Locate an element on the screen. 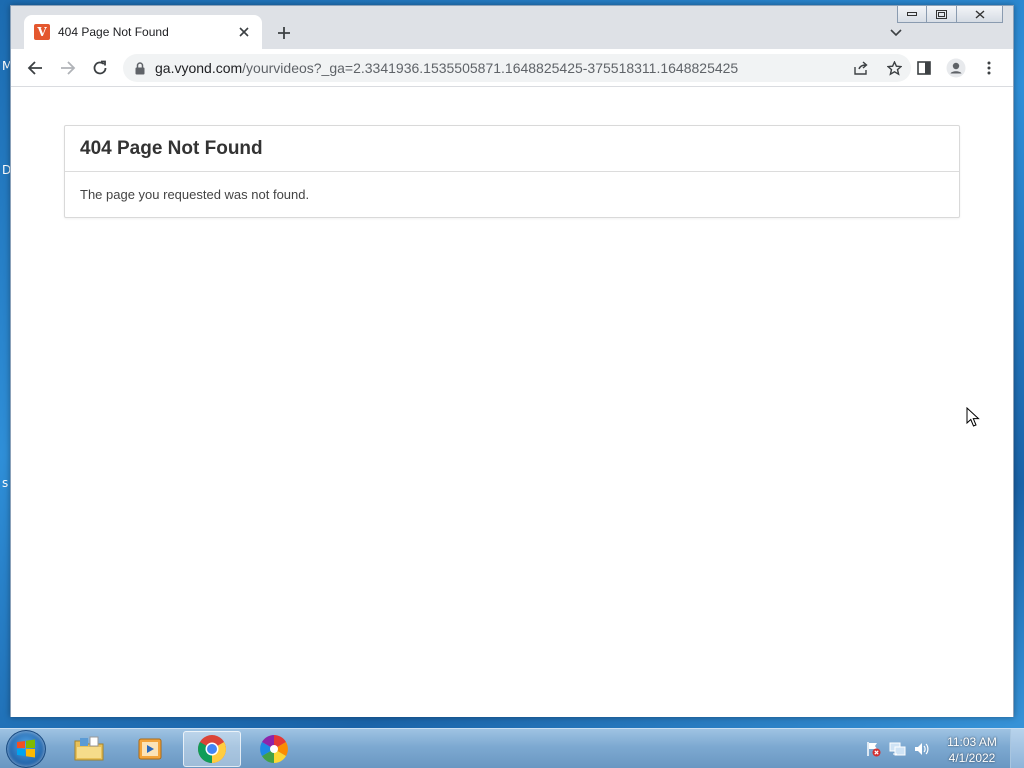 The height and width of the screenshot is (768, 1024). panel-heading: 404 Page Not Found is located at coordinates (512, 149).